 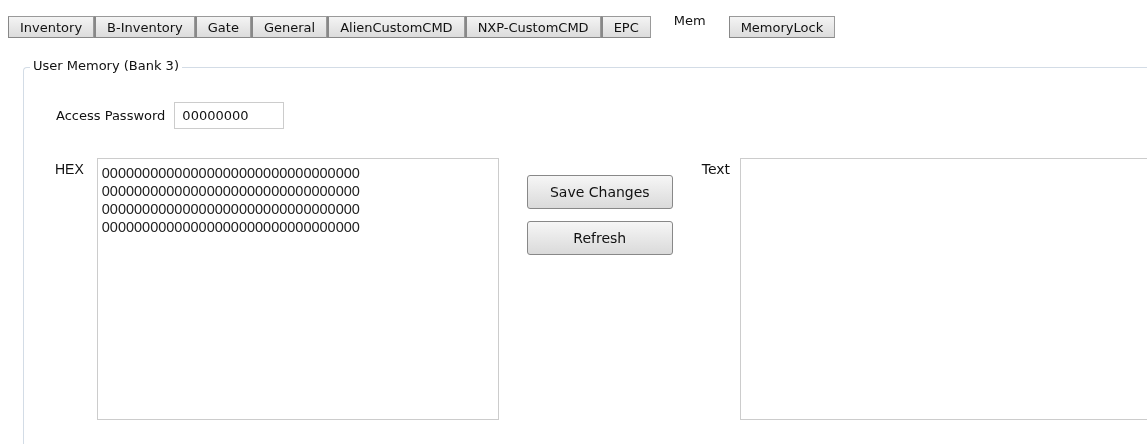 What do you see at coordinates (69, 169) in the screenshot?
I see `field-label: HEX` at bounding box center [69, 169].